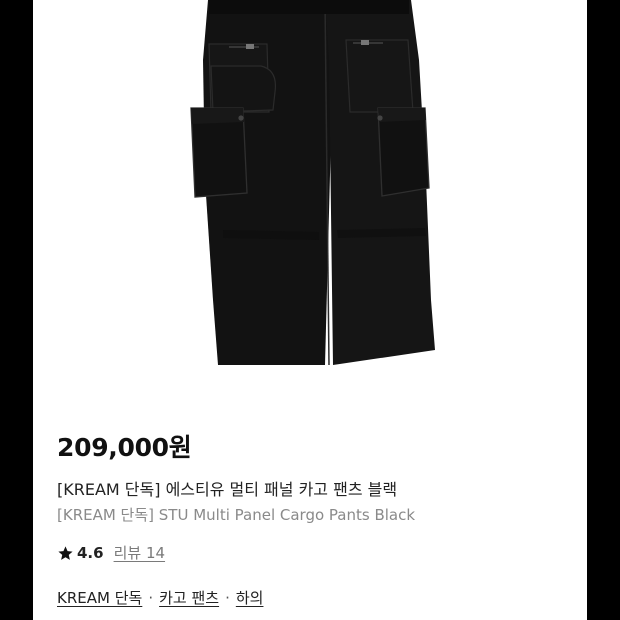 The height and width of the screenshot is (620, 620). I want to click on category-link-cargo-pants: 카고 팬츠, so click(189, 598).